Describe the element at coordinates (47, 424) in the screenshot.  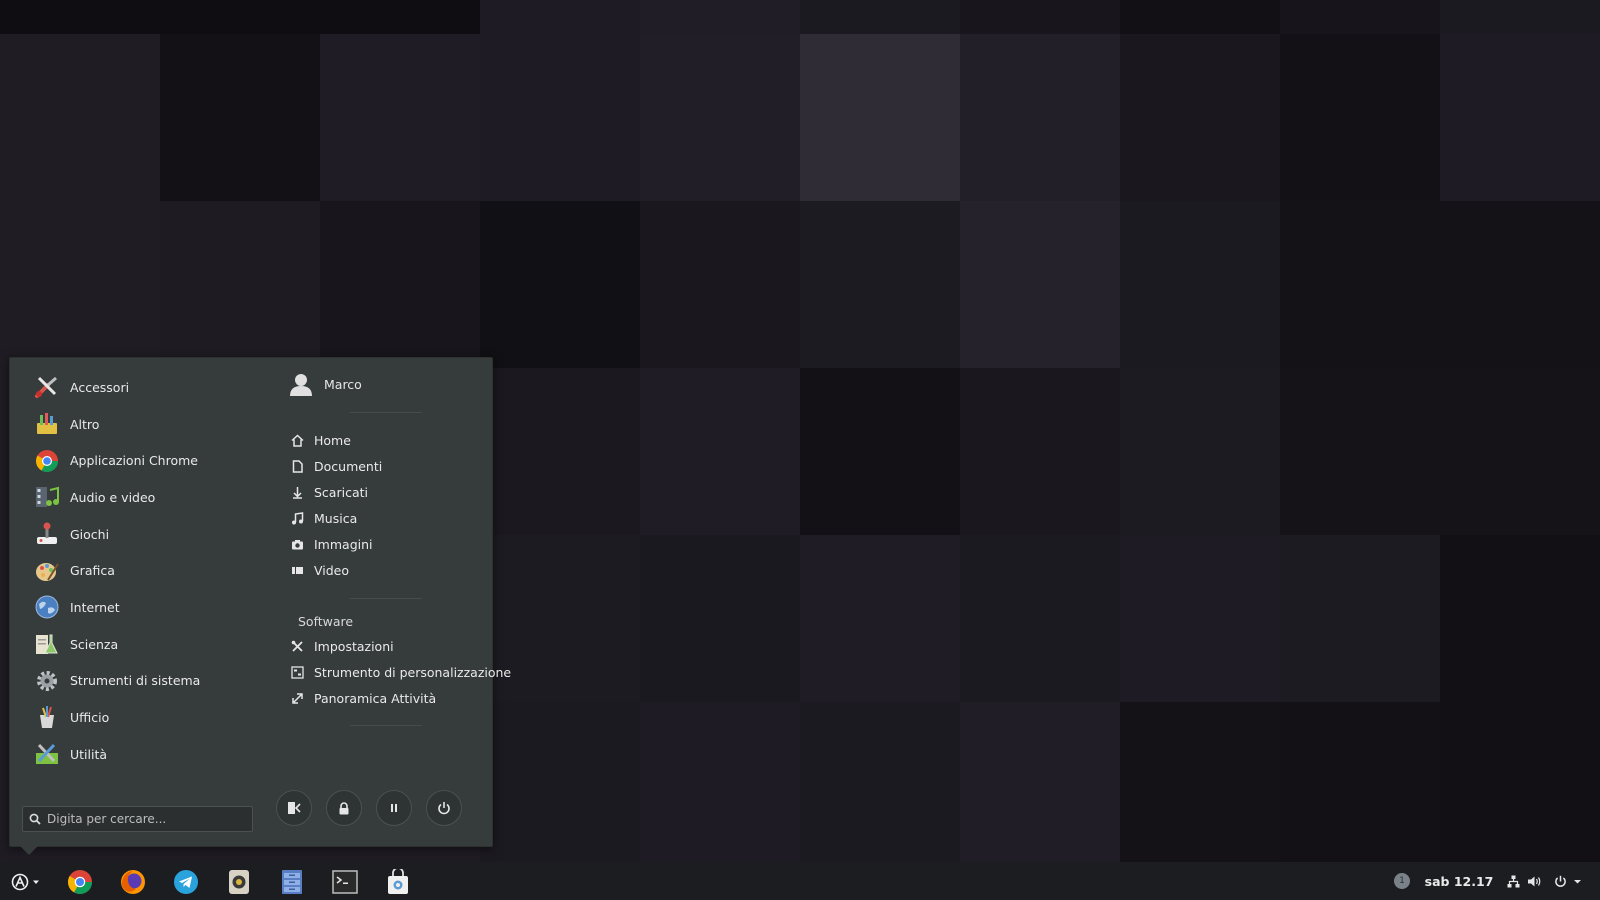
I see `other-icon` at that location.